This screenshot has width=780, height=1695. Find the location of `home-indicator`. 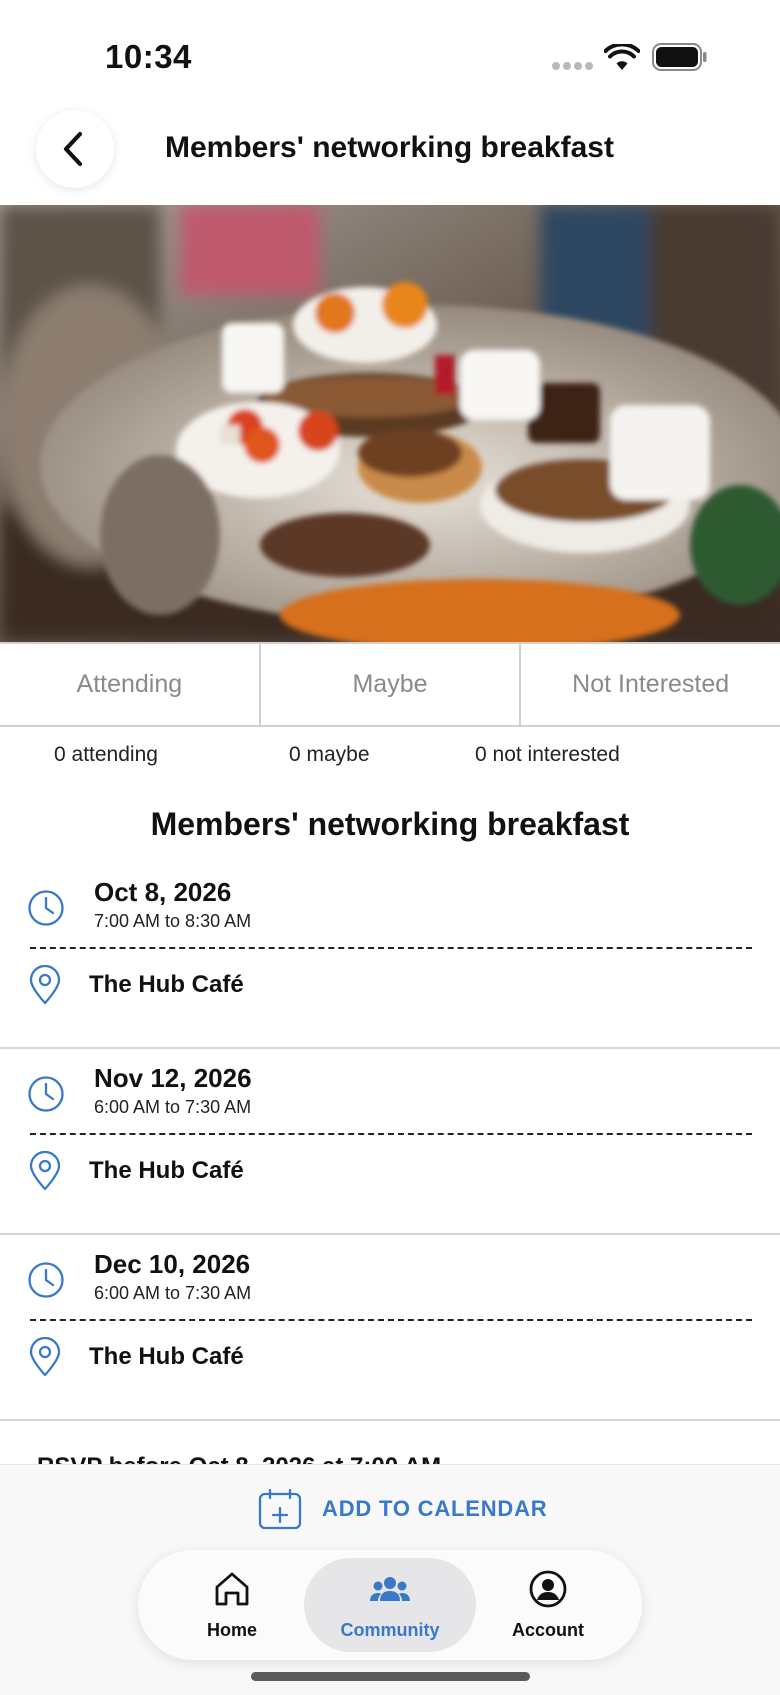

home-indicator is located at coordinates (390, 1676).